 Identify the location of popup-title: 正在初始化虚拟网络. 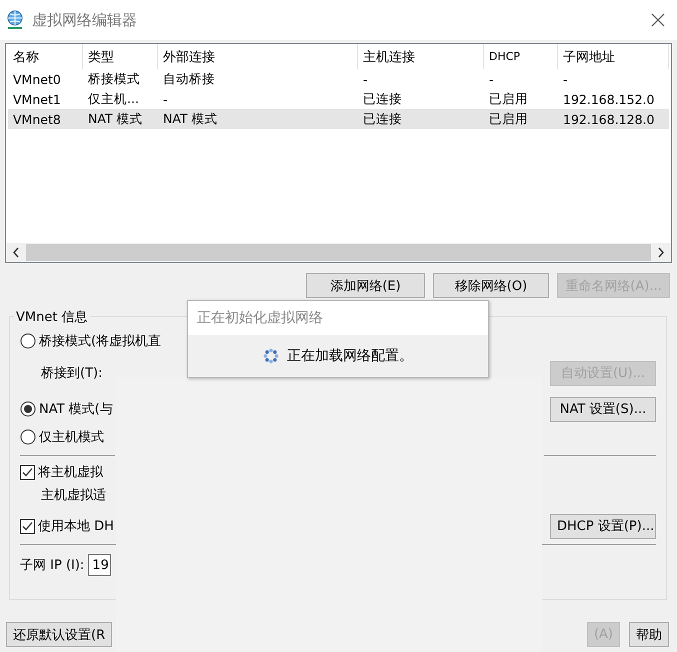
(338, 318).